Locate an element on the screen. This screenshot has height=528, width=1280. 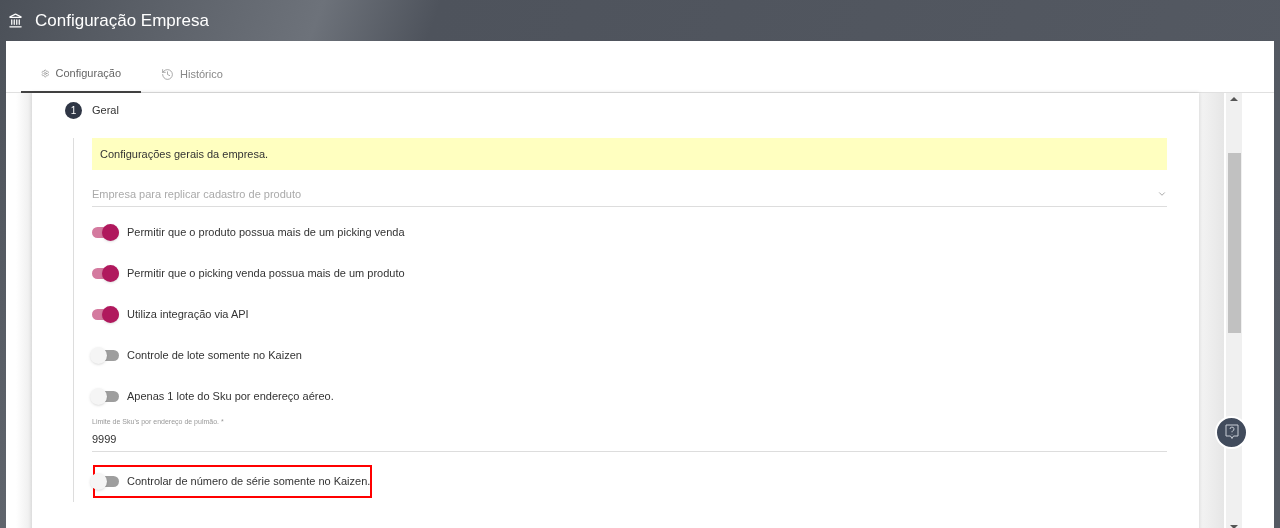
settings-icon is located at coordinates (45, 73).